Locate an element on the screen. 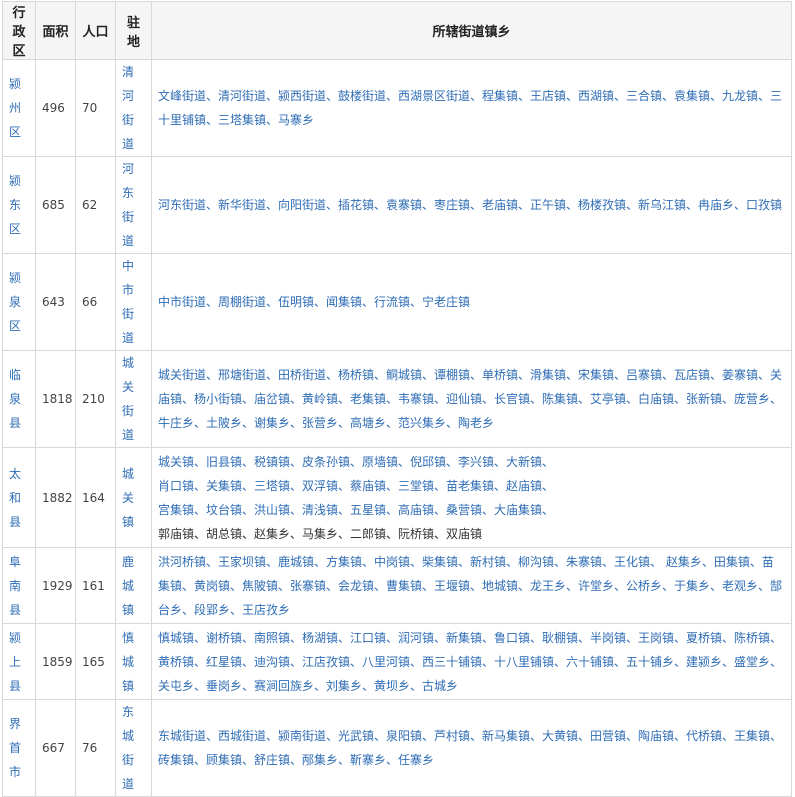 The height and width of the screenshot is (797, 795). area-value: 643 is located at coordinates (55, 302).